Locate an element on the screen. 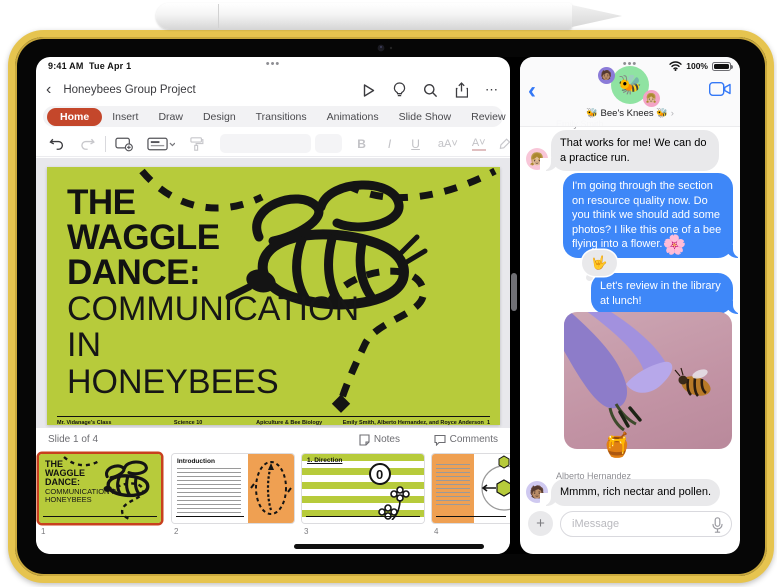 The width and height of the screenshot is (777, 587). bee-avatar-emoji: 🐝 is located at coordinates (630, 85).